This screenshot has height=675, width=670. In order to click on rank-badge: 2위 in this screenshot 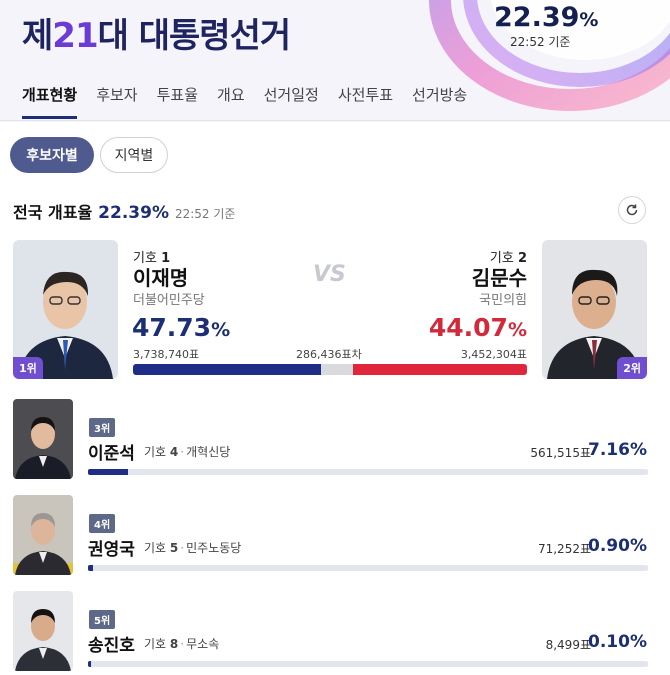, I will do `click(632, 368)`.